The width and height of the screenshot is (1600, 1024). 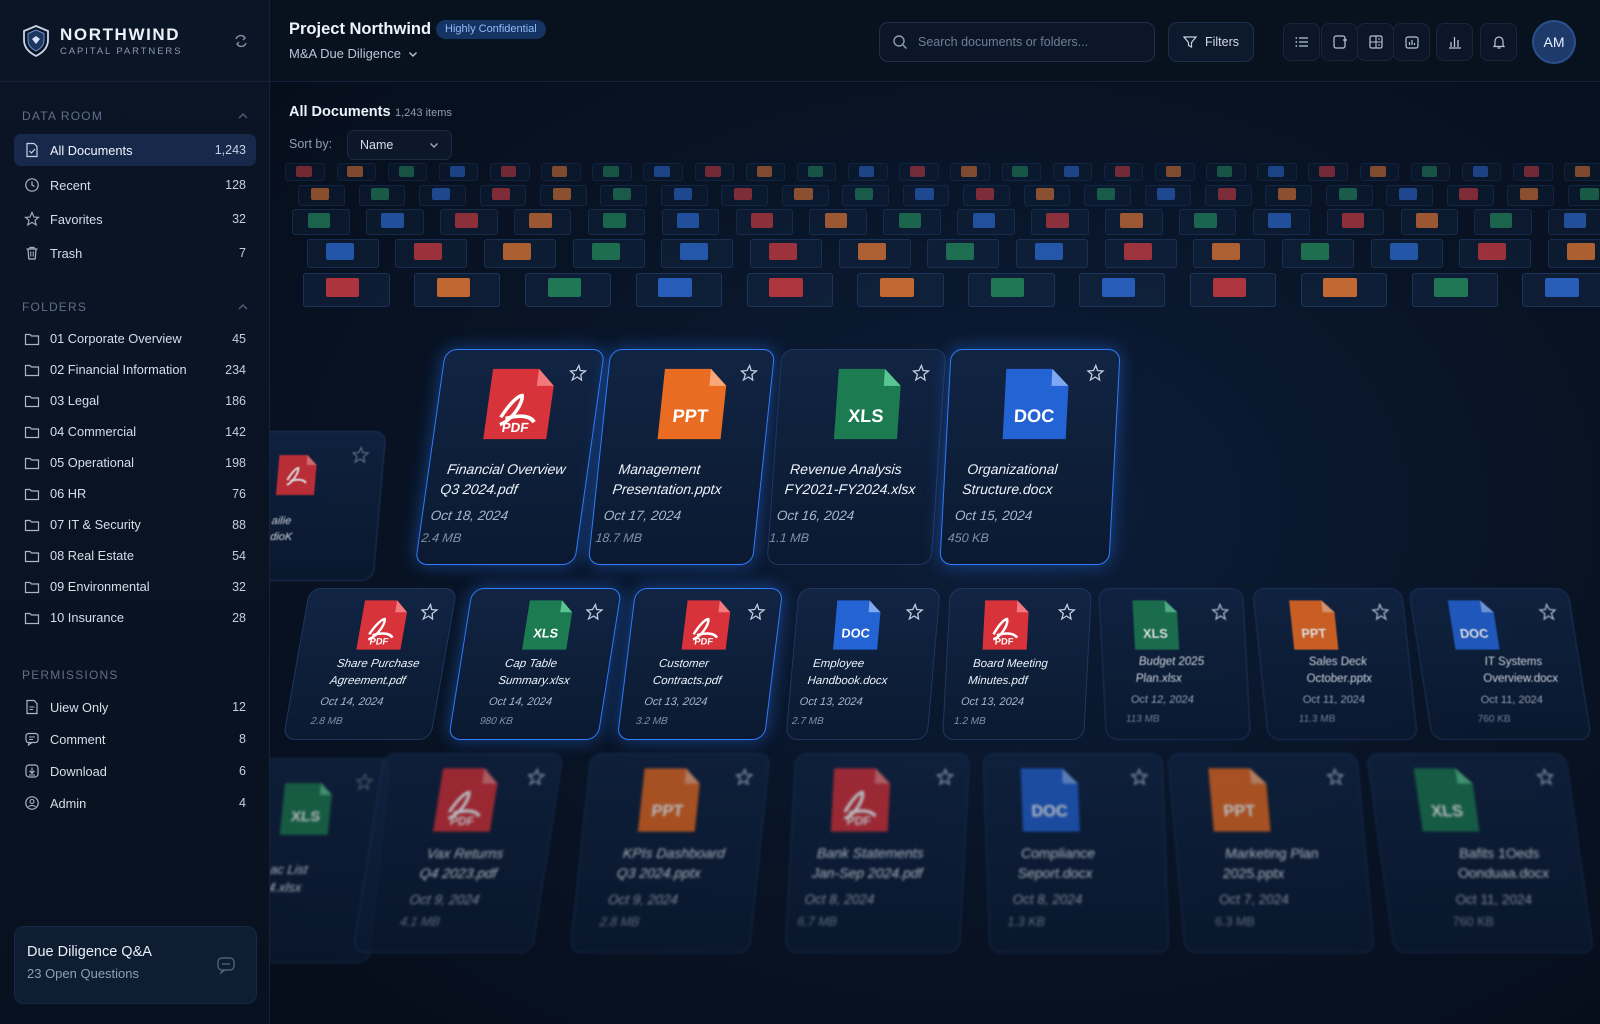 What do you see at coordinates (135, 524) in the screenshot?
I see `sidebar-item-folder: 07 IT & Security 88` at bounding box center [135, 524].